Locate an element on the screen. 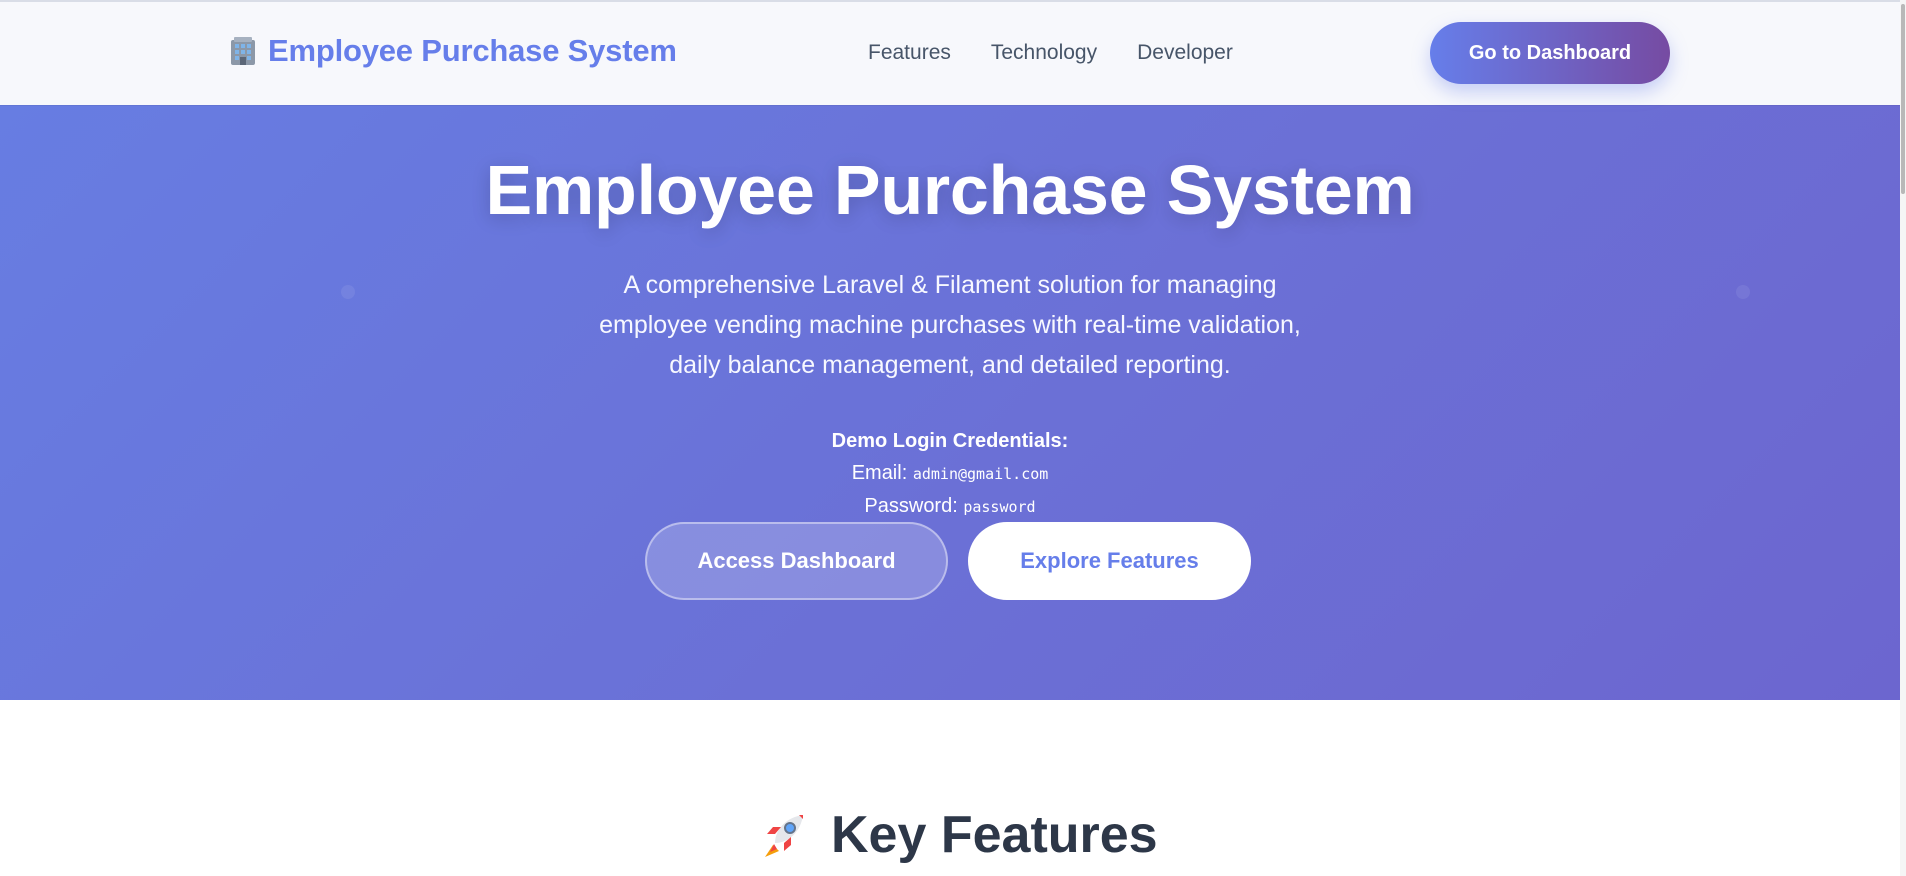  features-title: Key Features is located at coordinates (994, 835).